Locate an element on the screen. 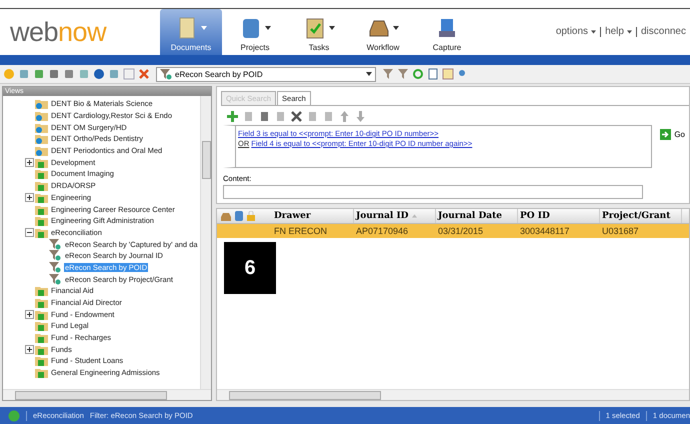 The width and height of the screenshot is (690, 424). nav-tab: Documents is located at coordinates (191, 32).